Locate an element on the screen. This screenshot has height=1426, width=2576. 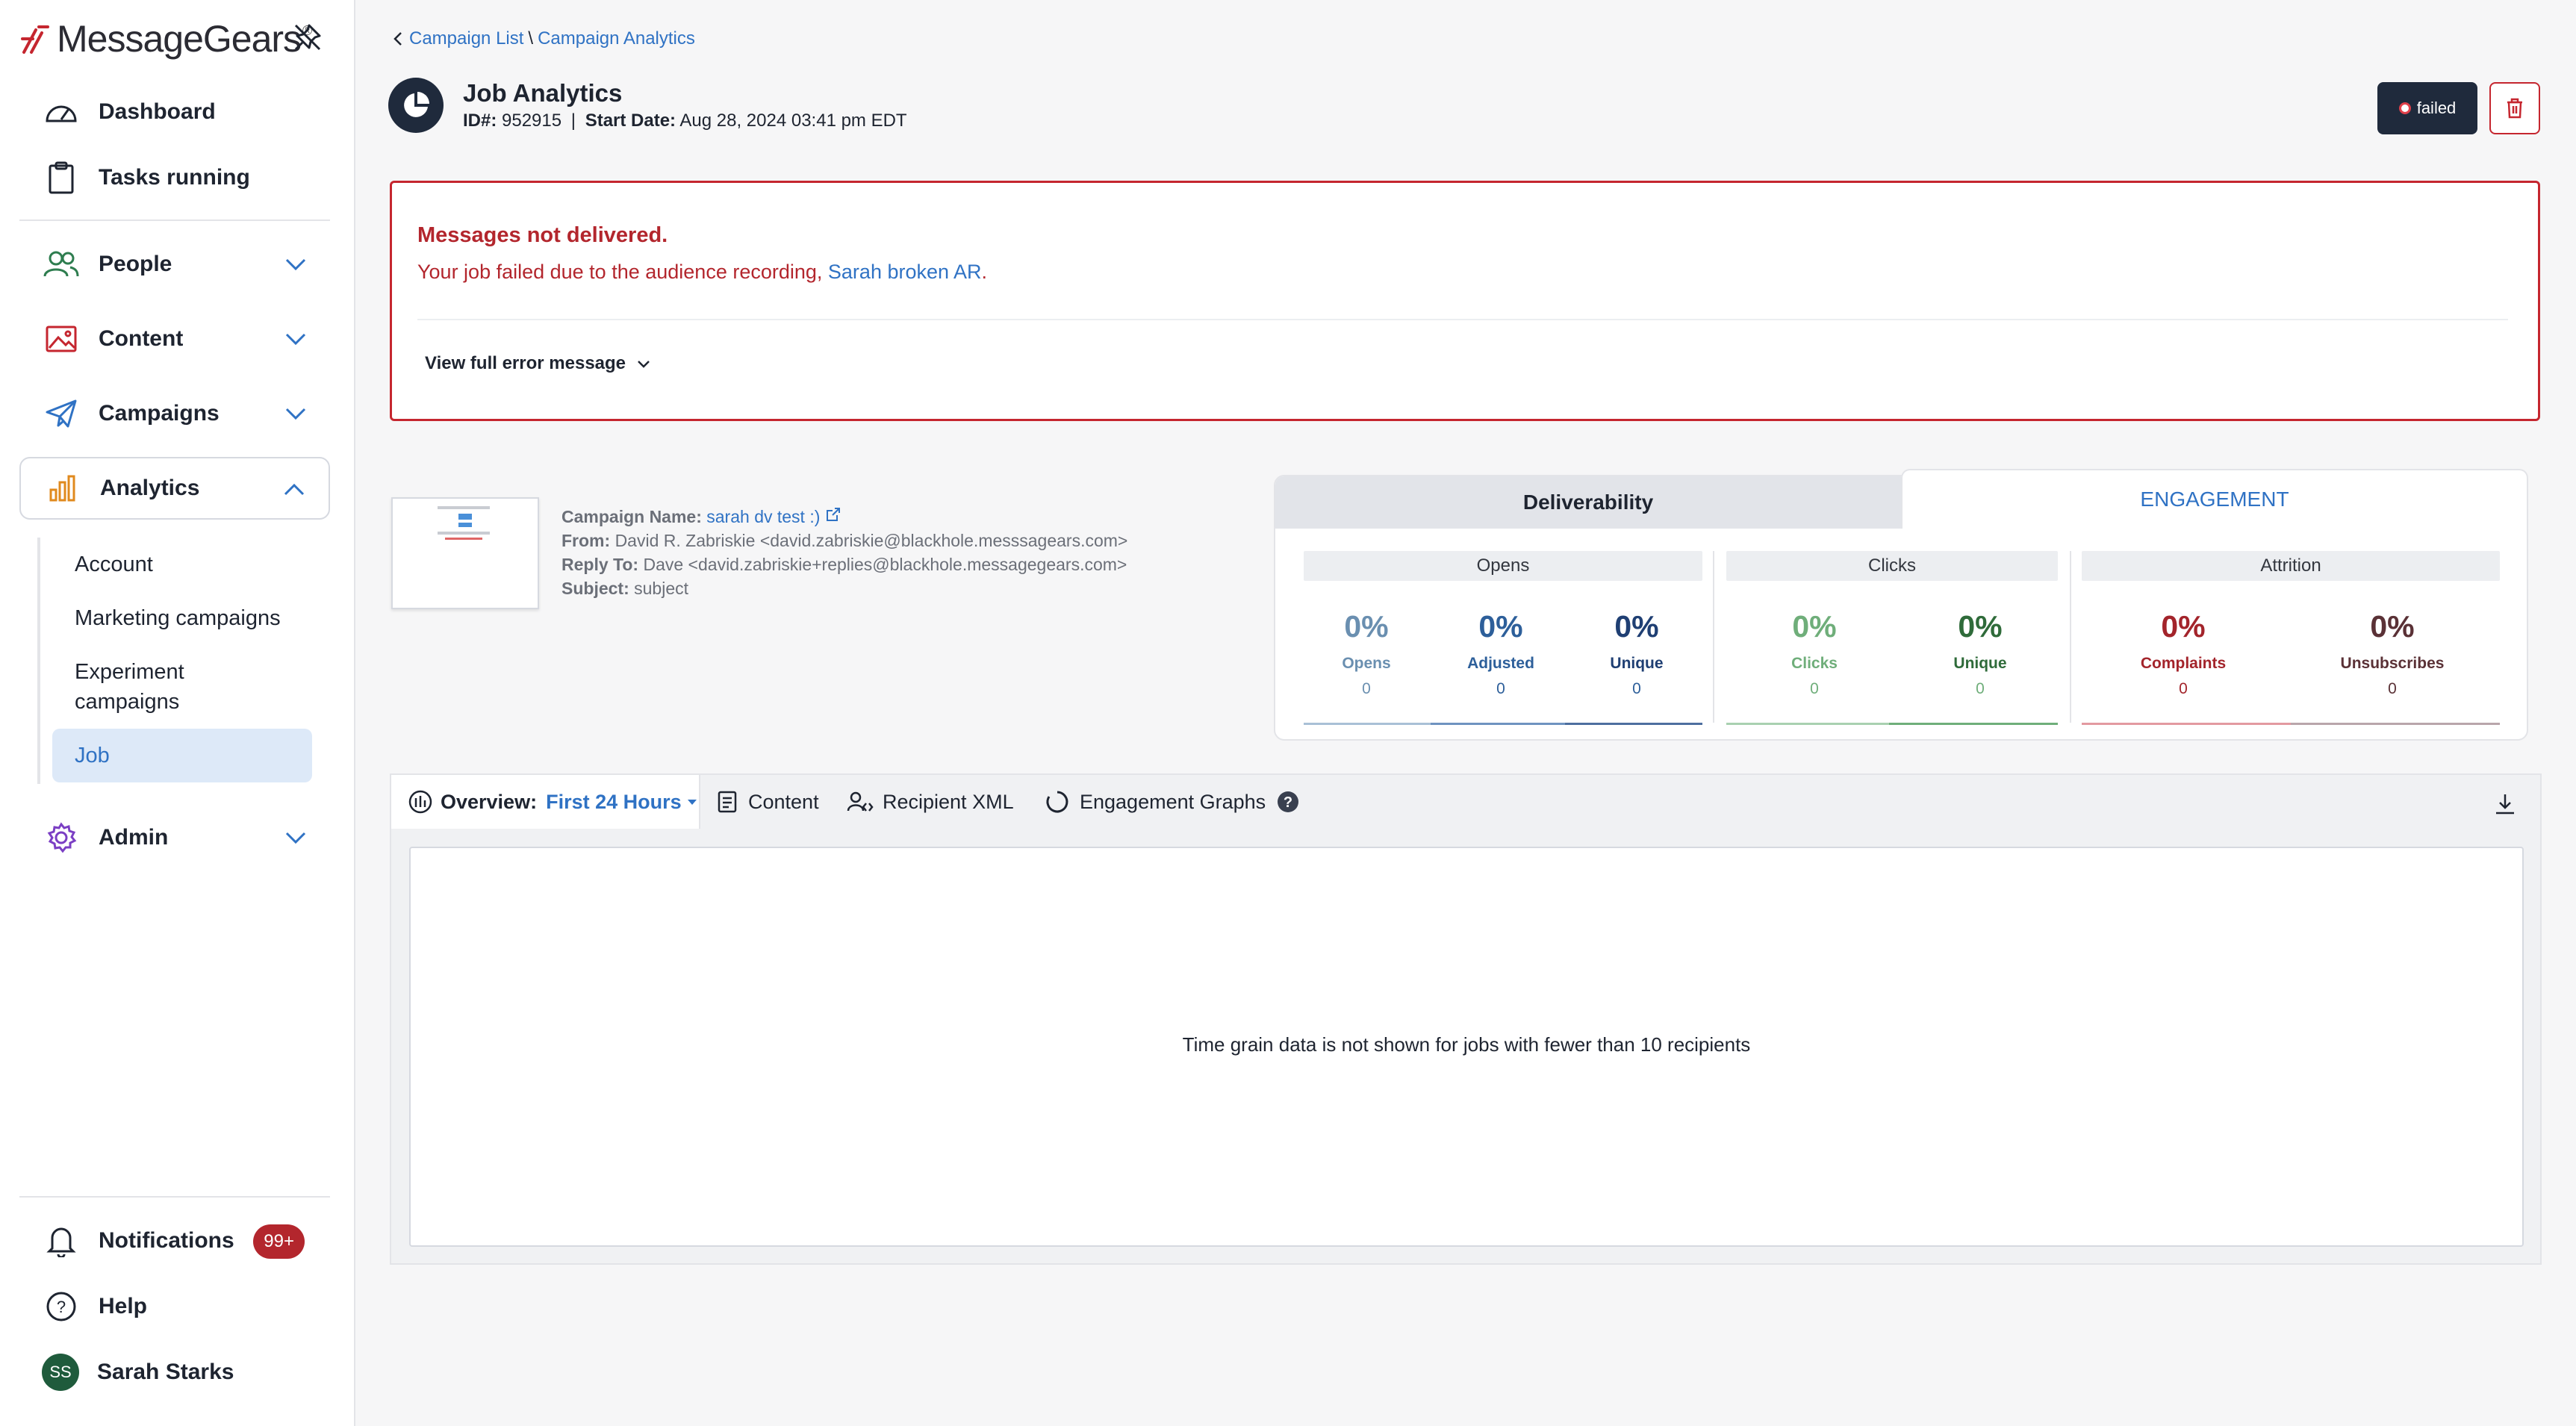
sidebar-sub-item-marketing-campaigns: Marketing campaigns is located at coordinates (182, 618).